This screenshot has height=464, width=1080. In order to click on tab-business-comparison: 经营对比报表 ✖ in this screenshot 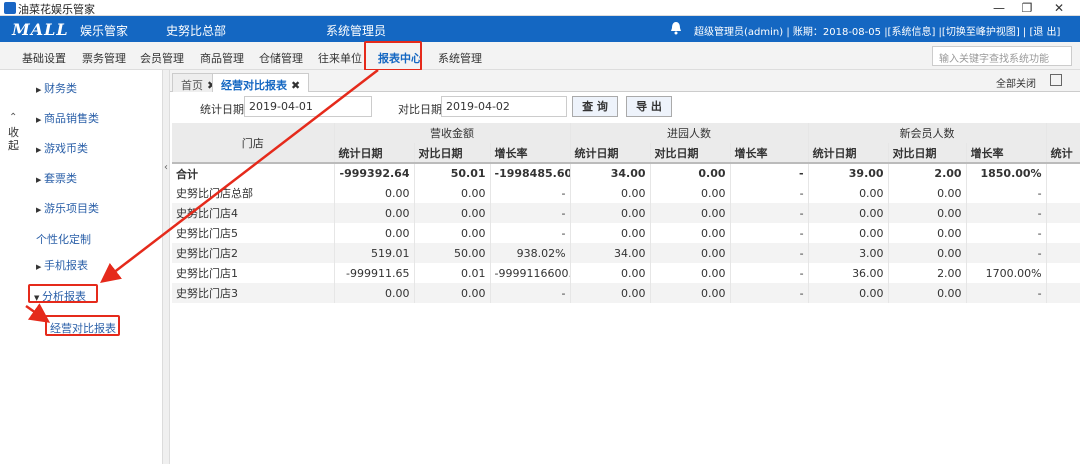, I will do `click(261, 82)`.